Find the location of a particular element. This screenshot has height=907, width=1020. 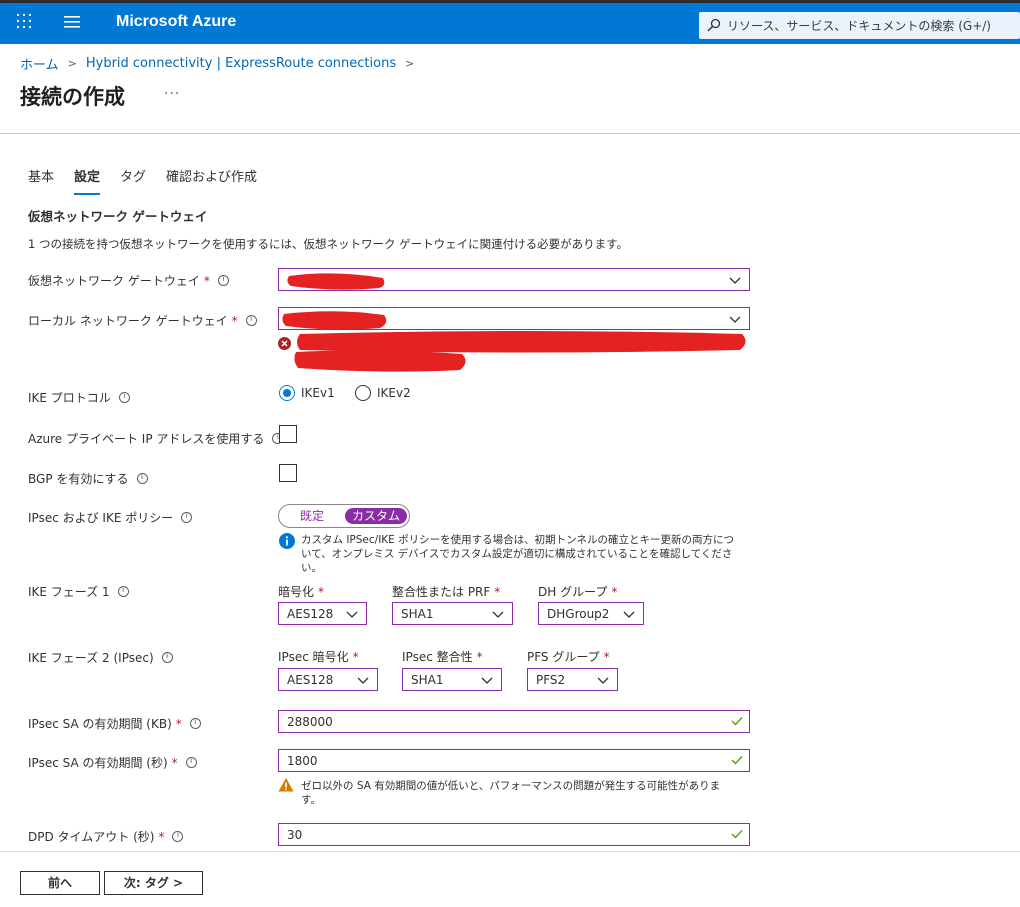

phase1-encryption-dropdown: AES128 is located at coordinates (322, 613).